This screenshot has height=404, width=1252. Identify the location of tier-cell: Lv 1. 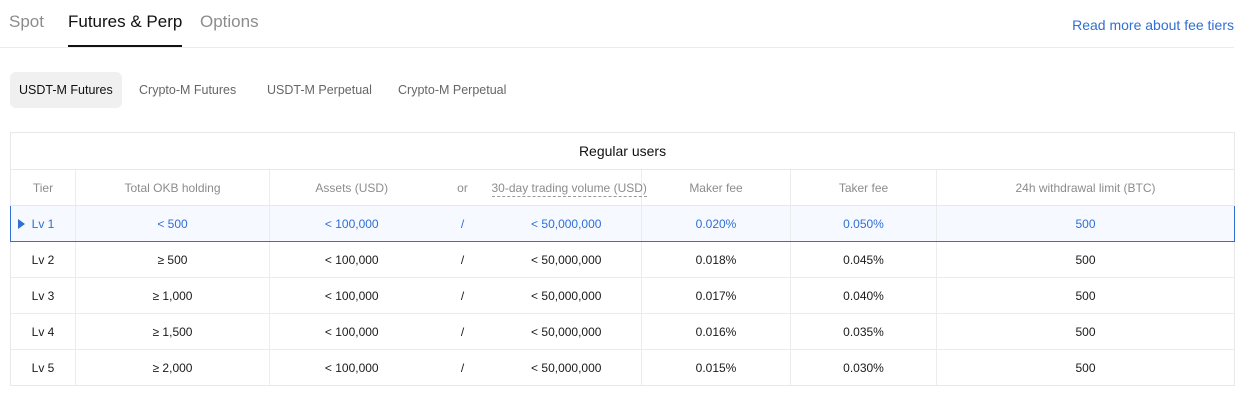
(43, 223).